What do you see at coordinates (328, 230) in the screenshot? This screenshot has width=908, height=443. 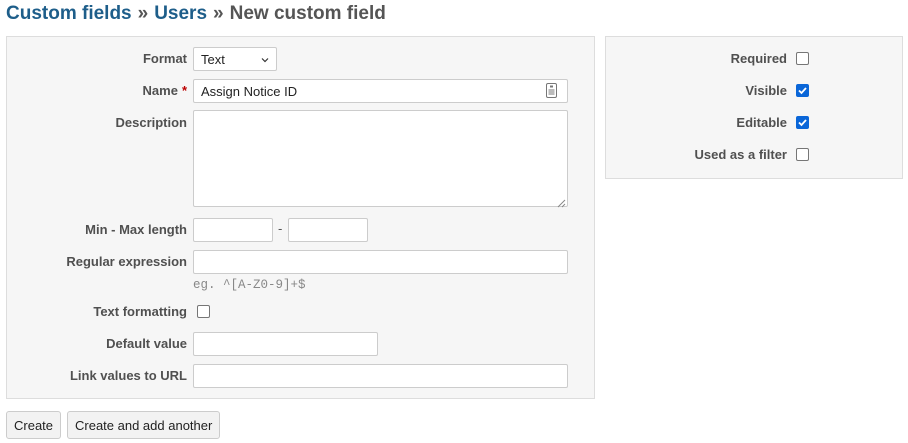 I see `max-length-input` at bounding box center [328, 230].